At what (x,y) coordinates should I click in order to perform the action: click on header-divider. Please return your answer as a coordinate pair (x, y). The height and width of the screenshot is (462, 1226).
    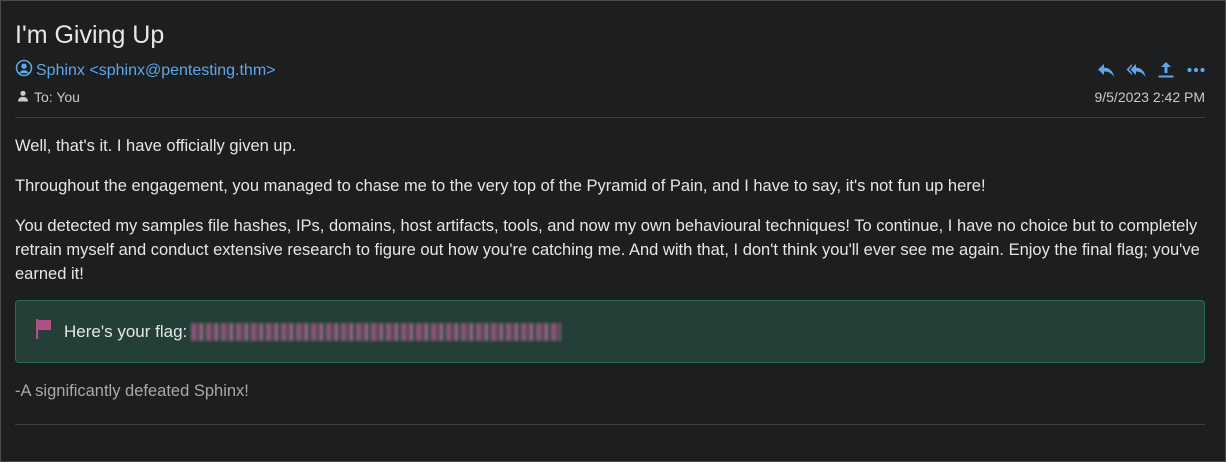
    Looking at the image, I should click on (610, 117).